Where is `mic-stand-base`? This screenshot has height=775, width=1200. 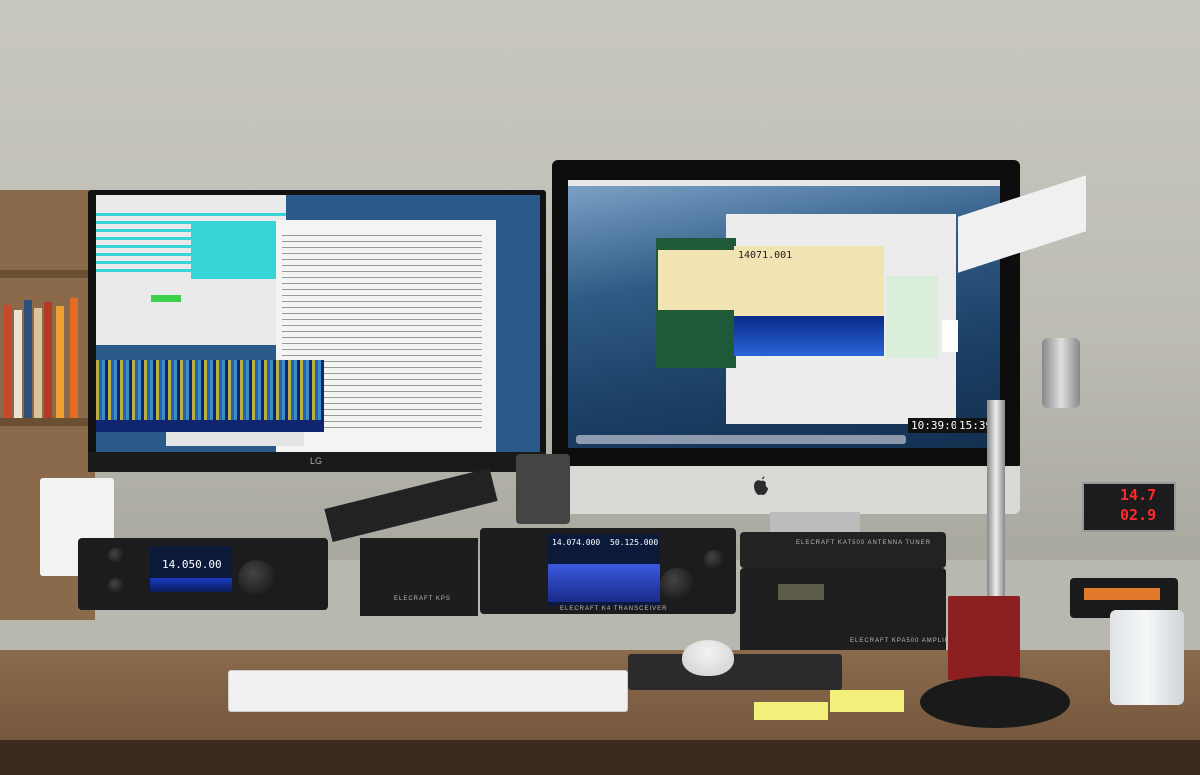 mic-stand-base is located at coordinates (995, 702).